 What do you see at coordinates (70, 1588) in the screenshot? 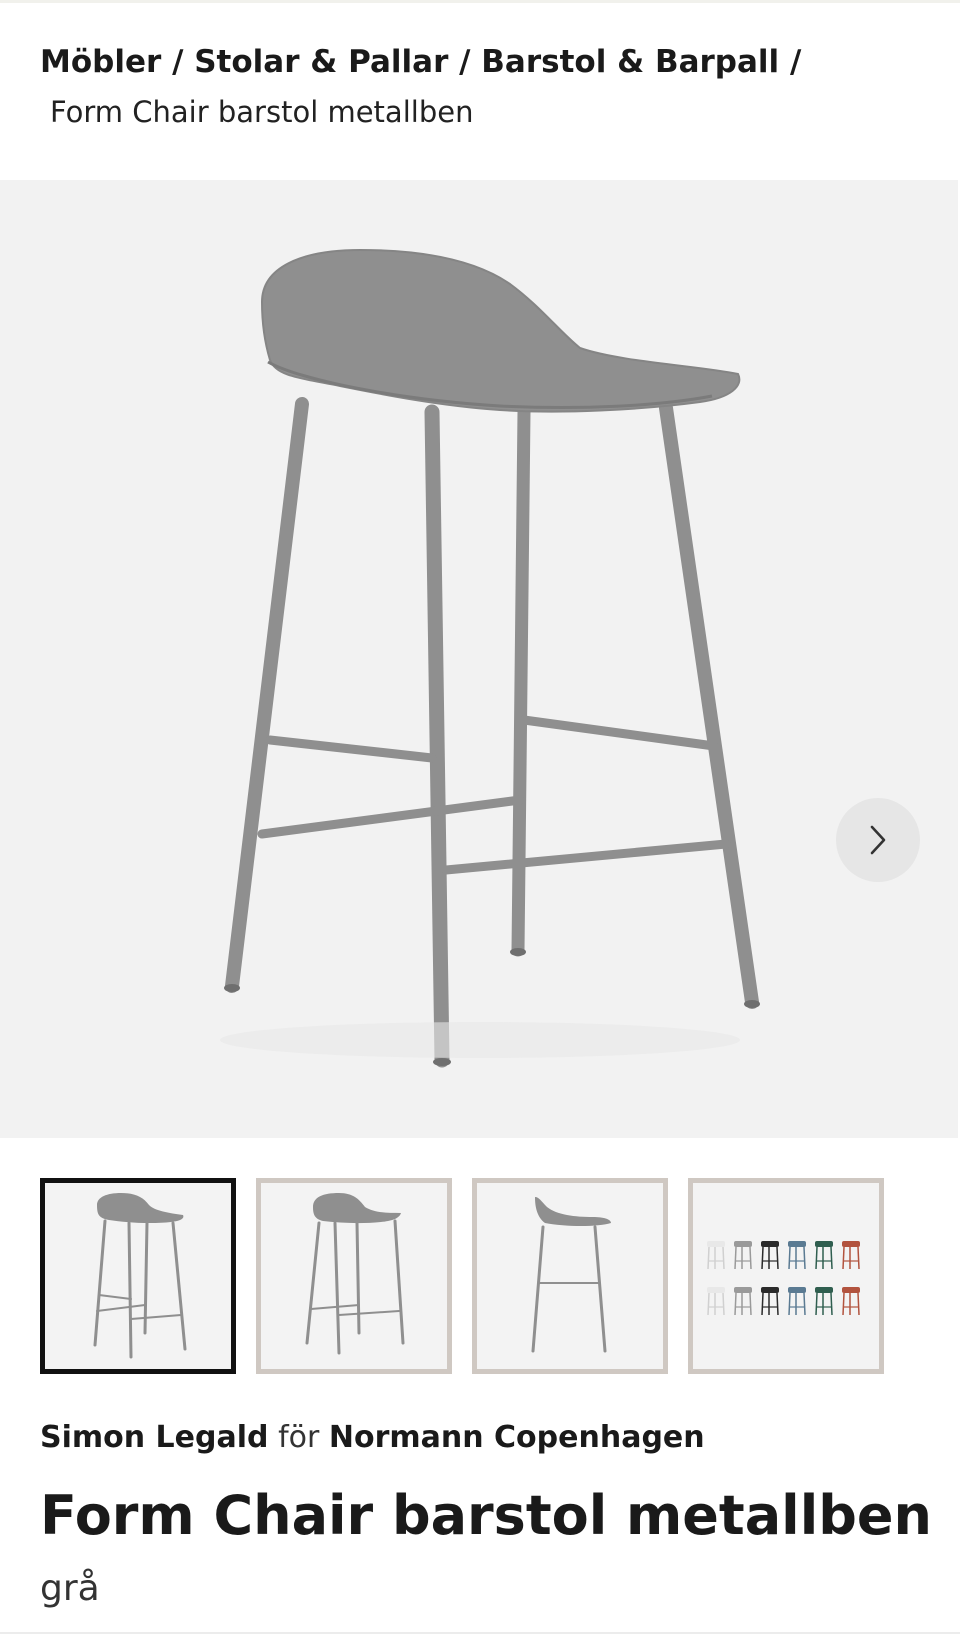
I see `product-color-variant: grå` at bounding box center [70, 1588].